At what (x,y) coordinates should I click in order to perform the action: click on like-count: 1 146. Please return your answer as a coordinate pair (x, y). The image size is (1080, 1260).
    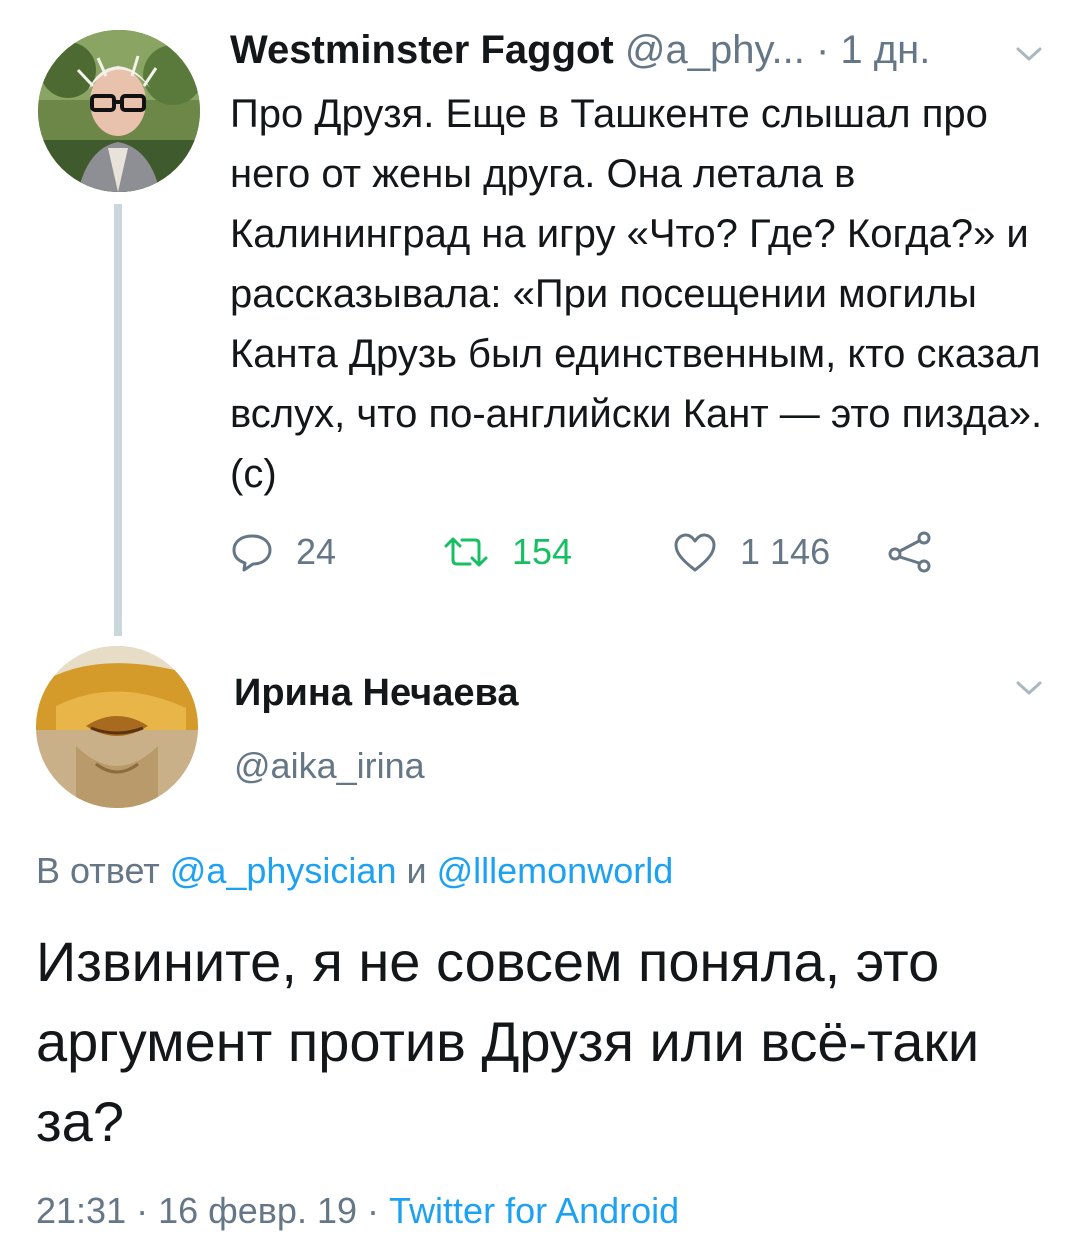
    Looking at the image, I should click on (785, 551).